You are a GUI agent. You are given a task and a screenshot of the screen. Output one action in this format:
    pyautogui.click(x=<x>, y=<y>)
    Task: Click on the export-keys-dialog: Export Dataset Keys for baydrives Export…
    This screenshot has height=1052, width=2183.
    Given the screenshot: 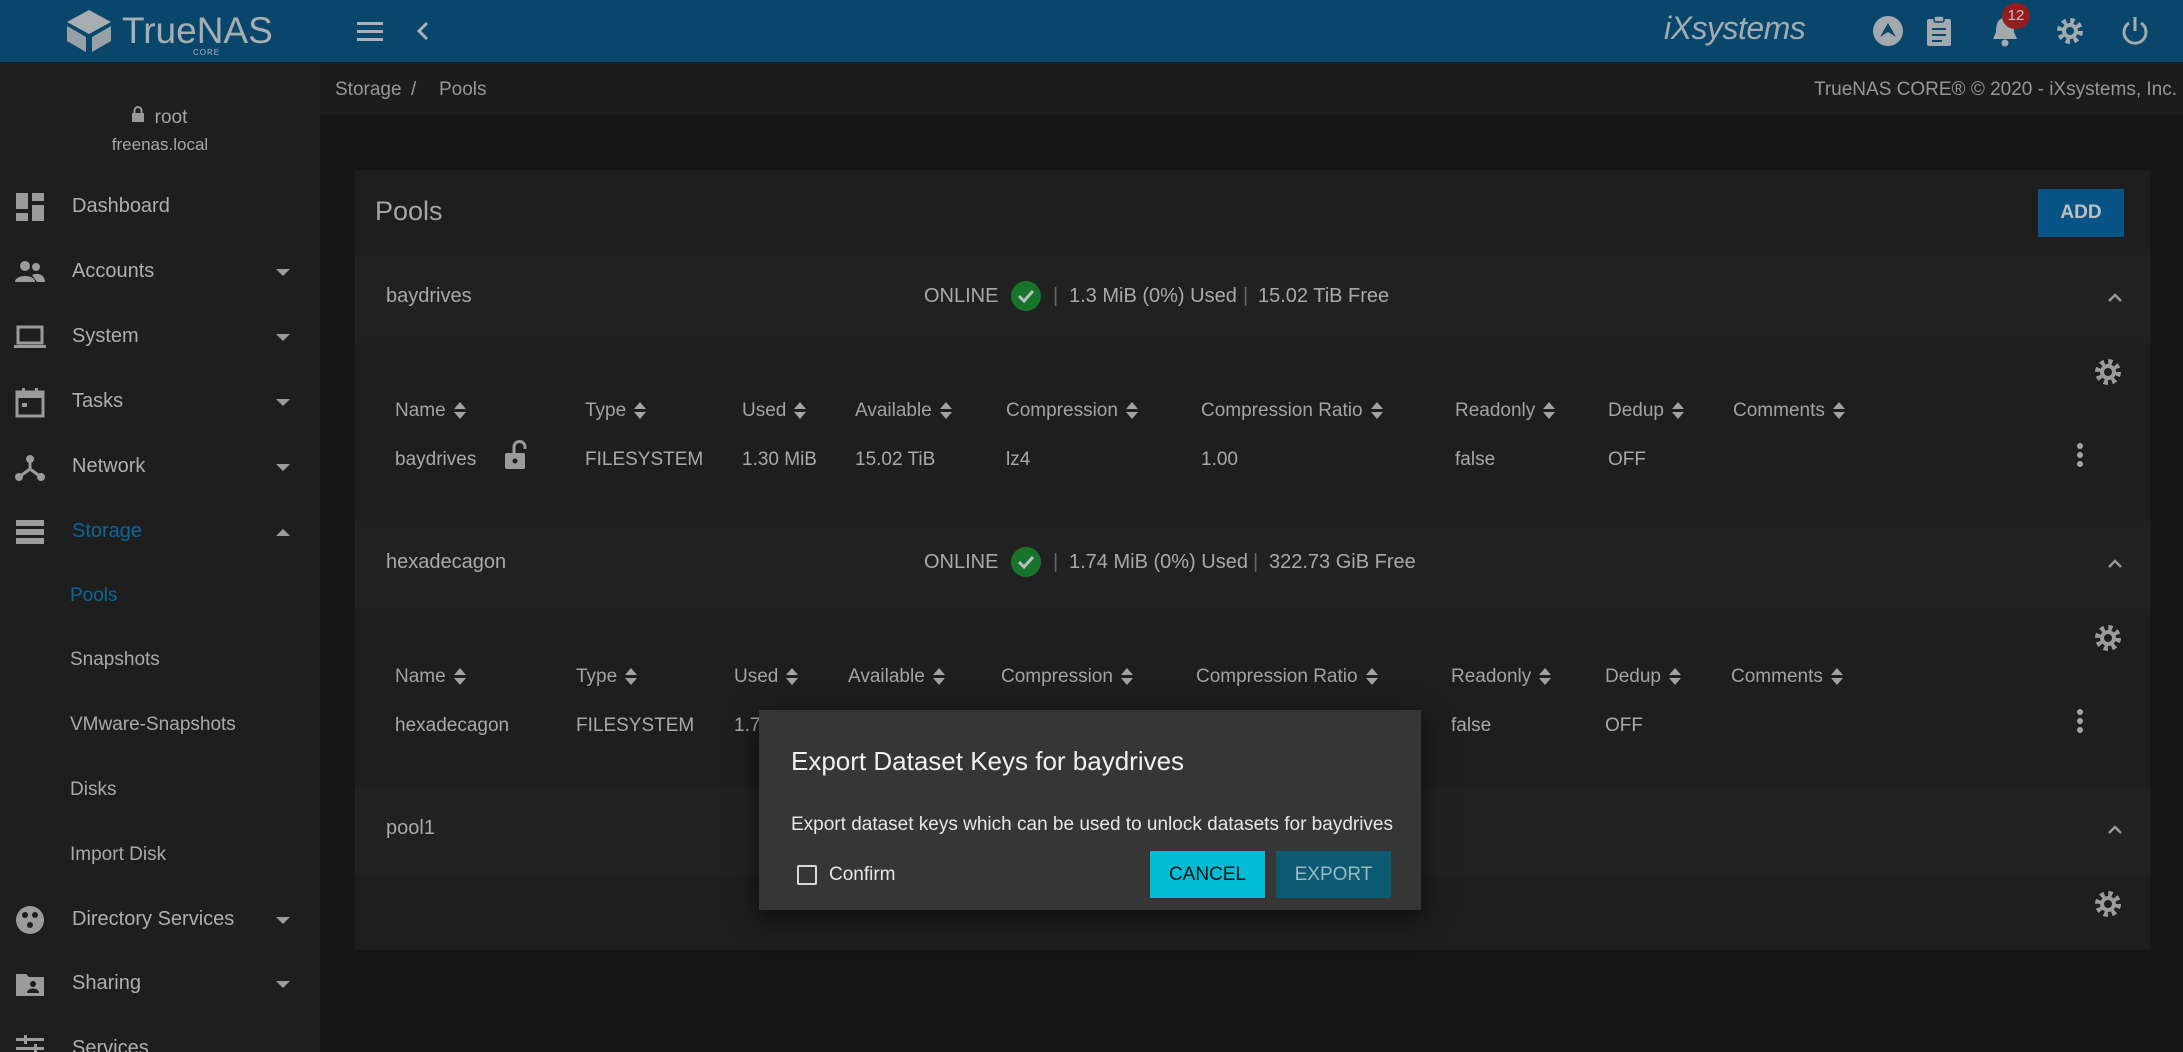 What is the action you would take?
    pyautogui.click(x=1090, y=810)
    